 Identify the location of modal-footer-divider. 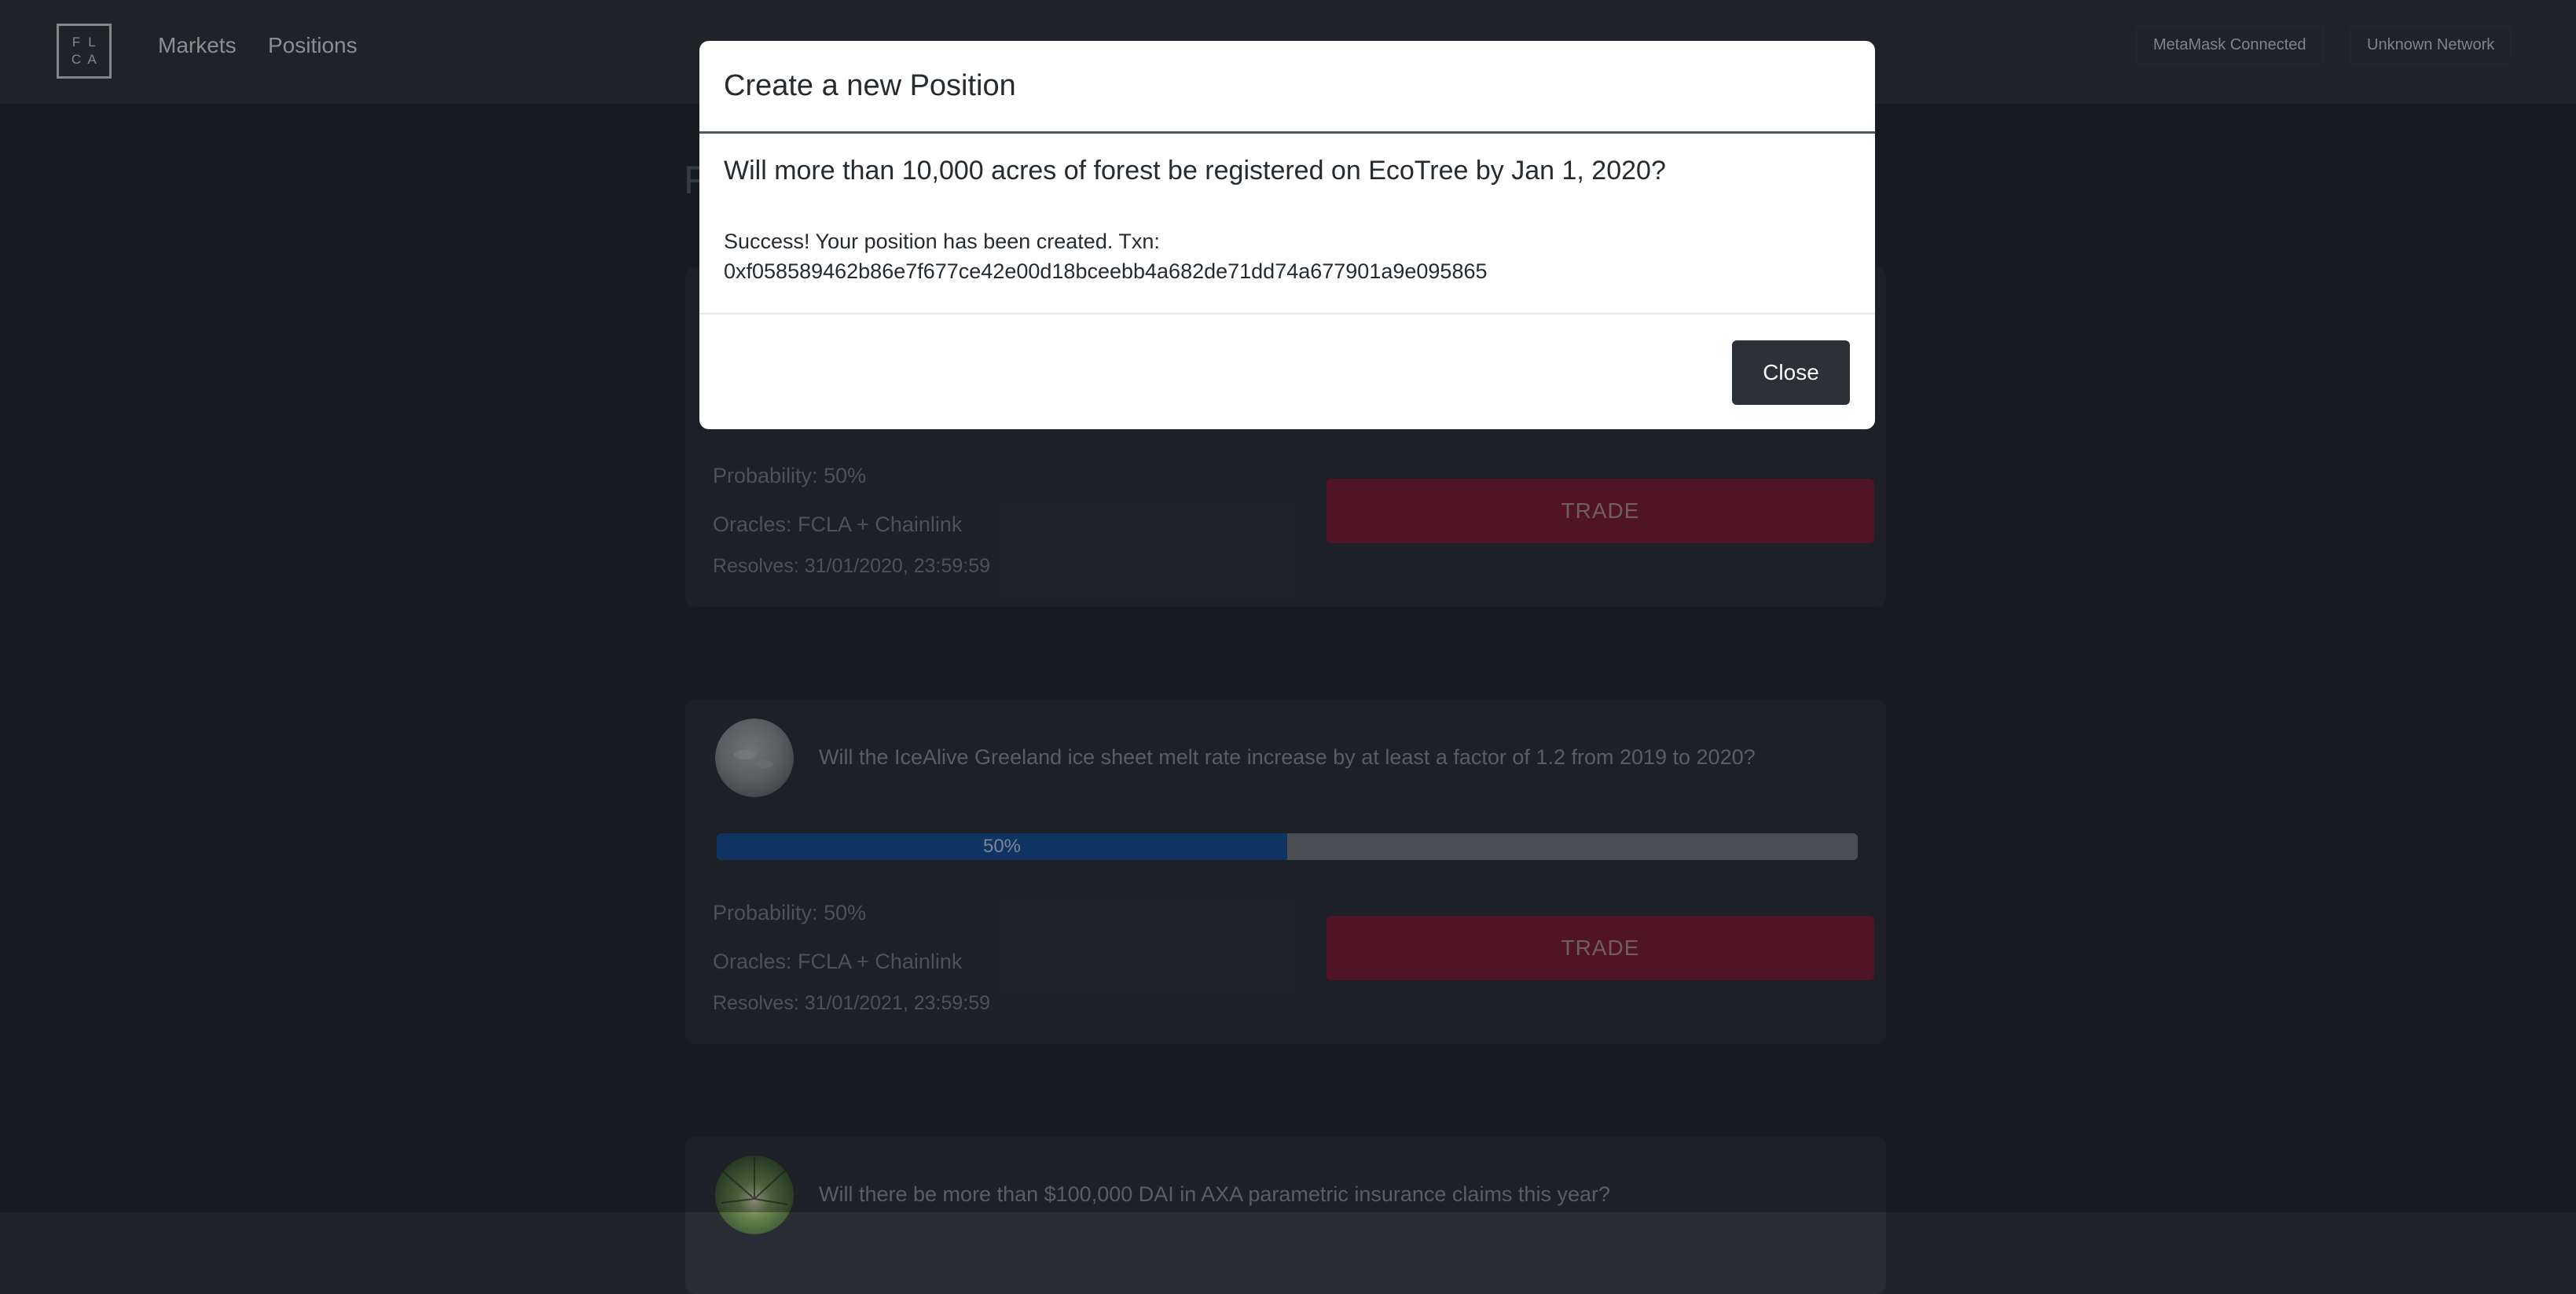
(1287, 313).